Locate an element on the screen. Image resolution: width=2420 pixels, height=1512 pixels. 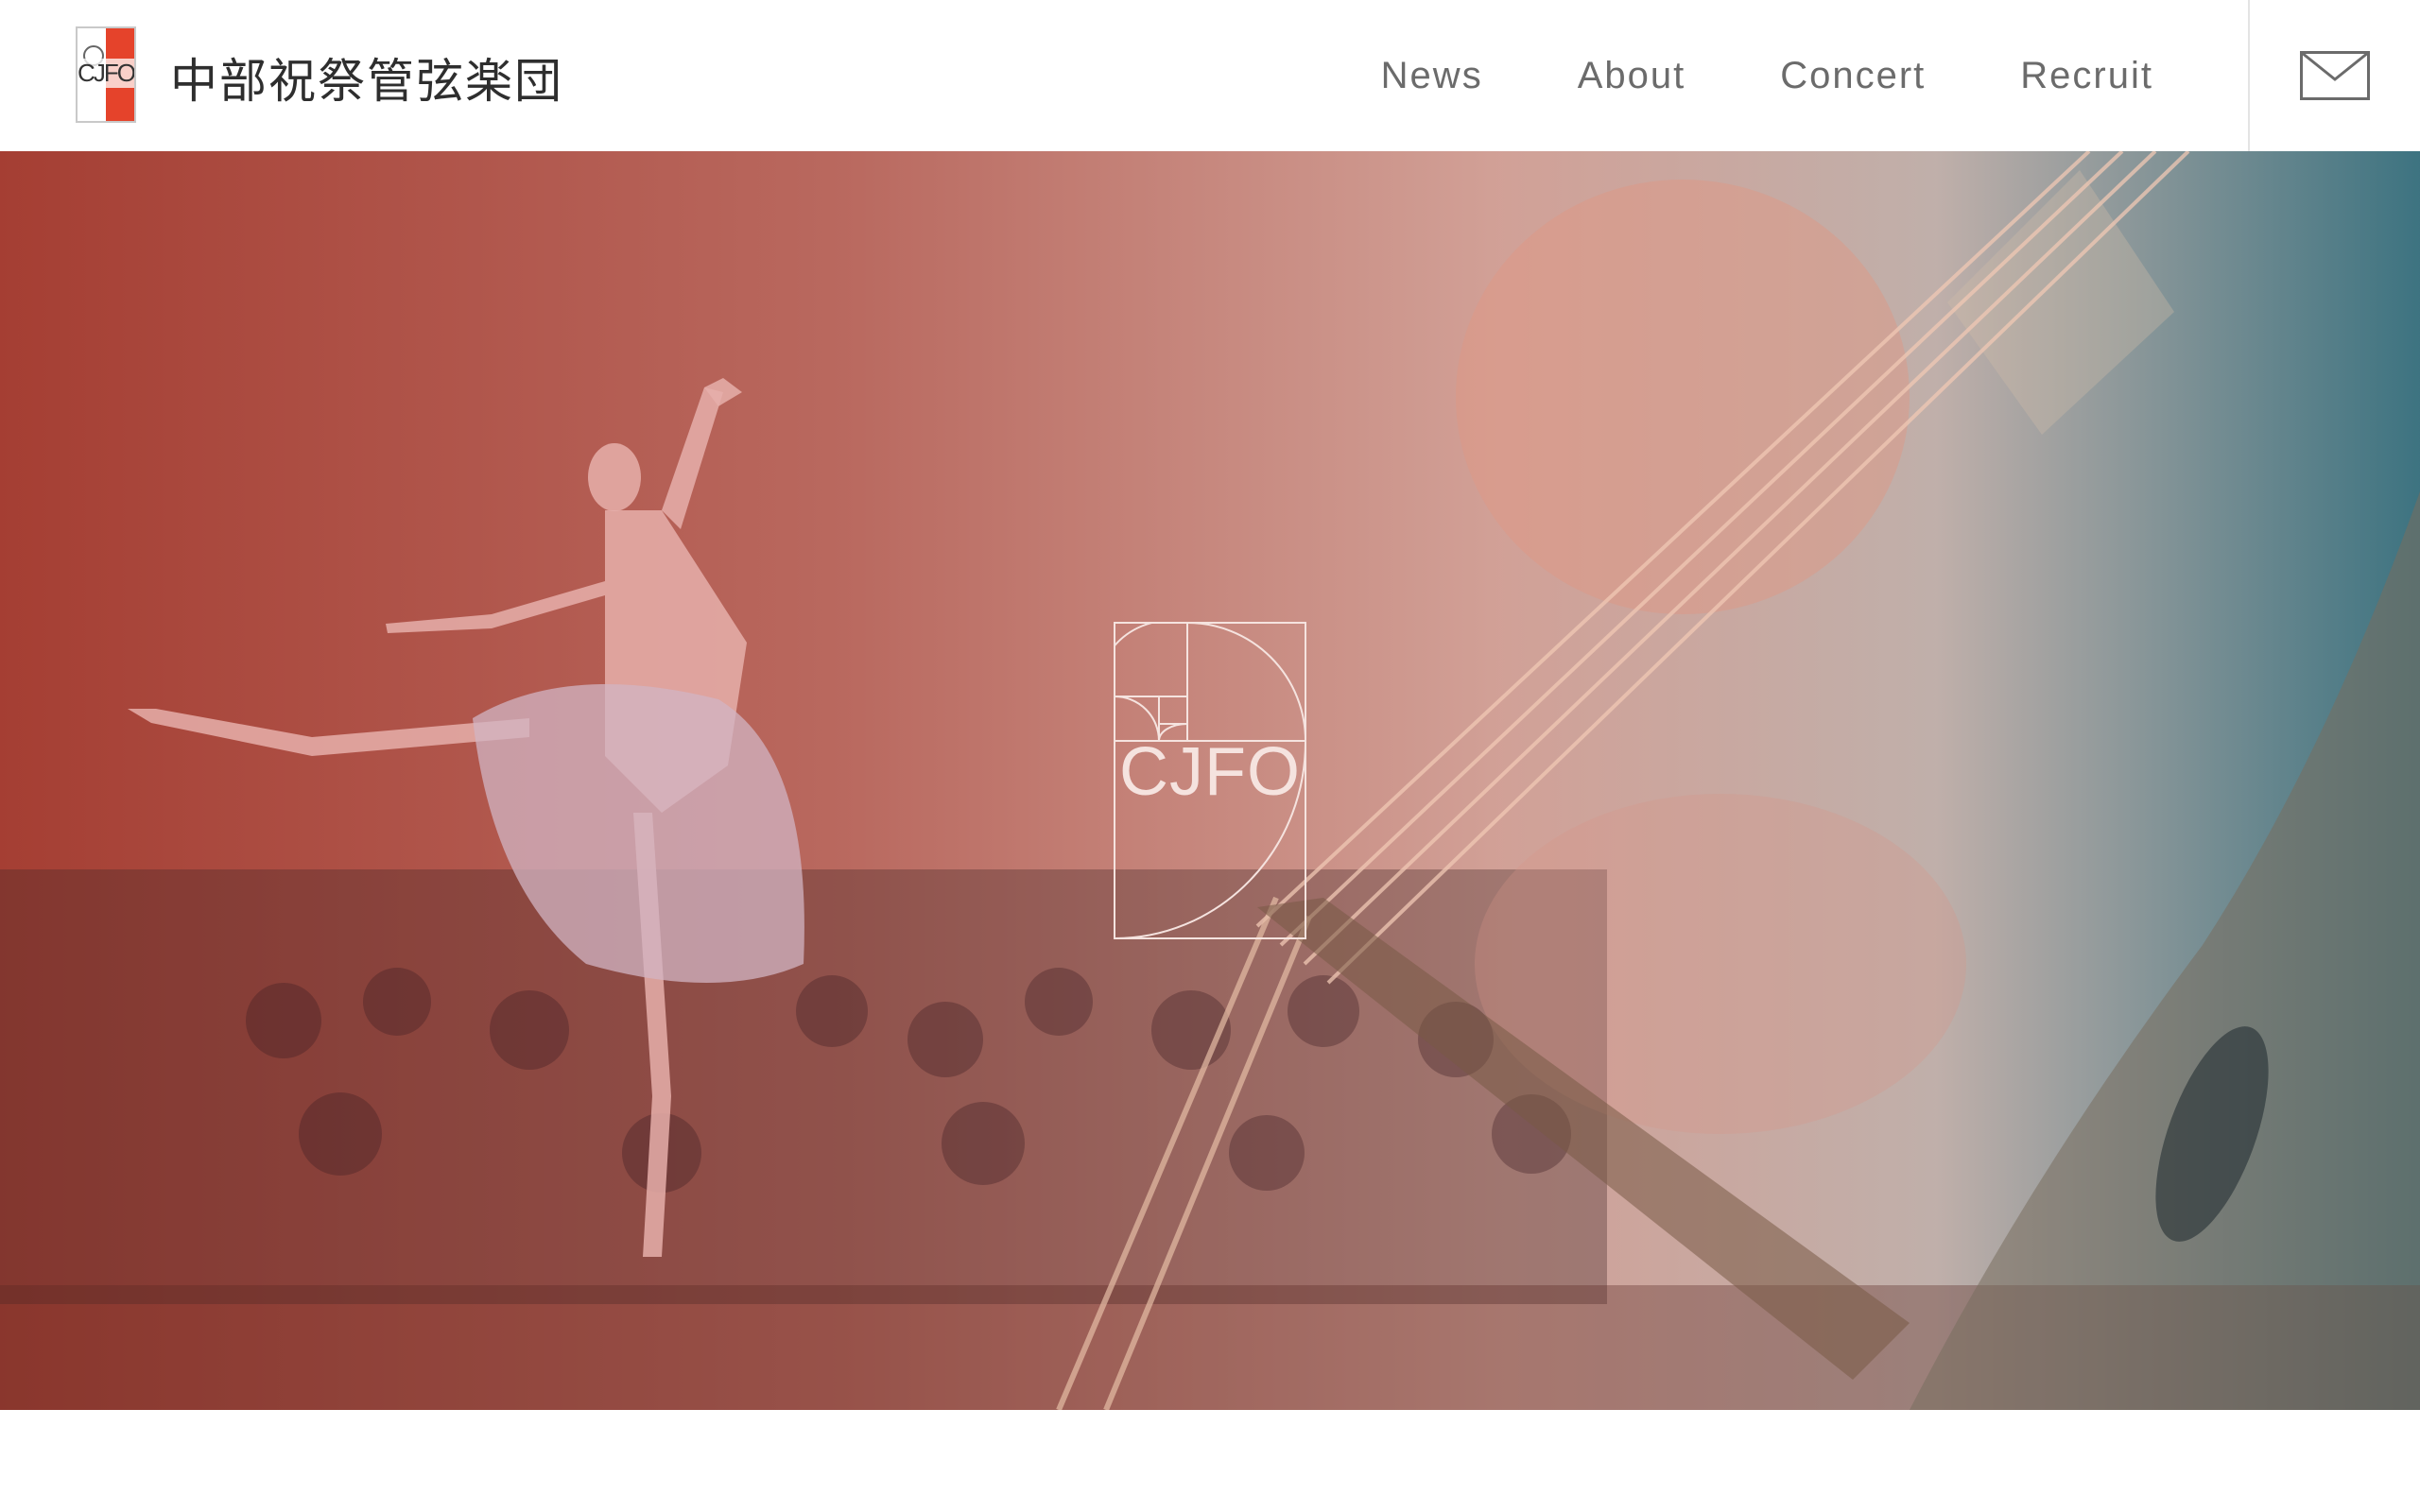
main-nav: News About Concert Recruit is located at coordinates (1767, 76).